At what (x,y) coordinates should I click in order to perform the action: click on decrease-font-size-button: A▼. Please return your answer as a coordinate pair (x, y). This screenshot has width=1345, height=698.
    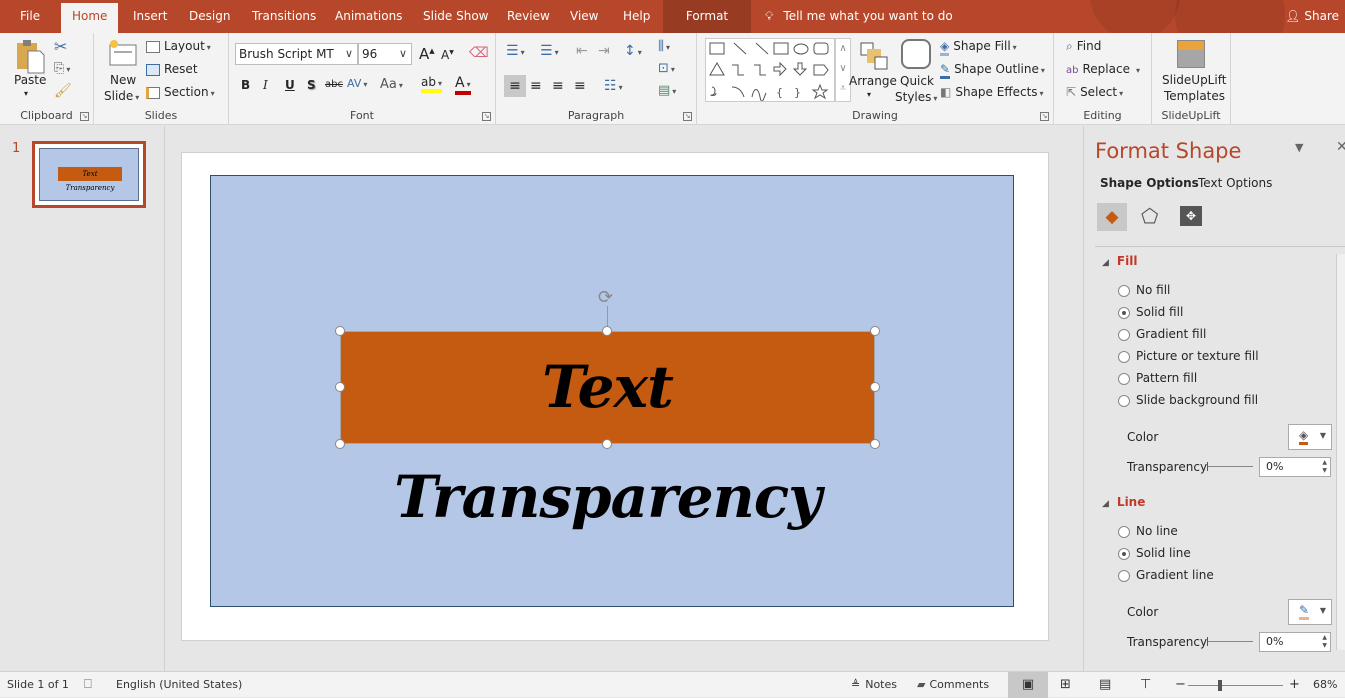
    Looking at the image, I should click on (447, 55).